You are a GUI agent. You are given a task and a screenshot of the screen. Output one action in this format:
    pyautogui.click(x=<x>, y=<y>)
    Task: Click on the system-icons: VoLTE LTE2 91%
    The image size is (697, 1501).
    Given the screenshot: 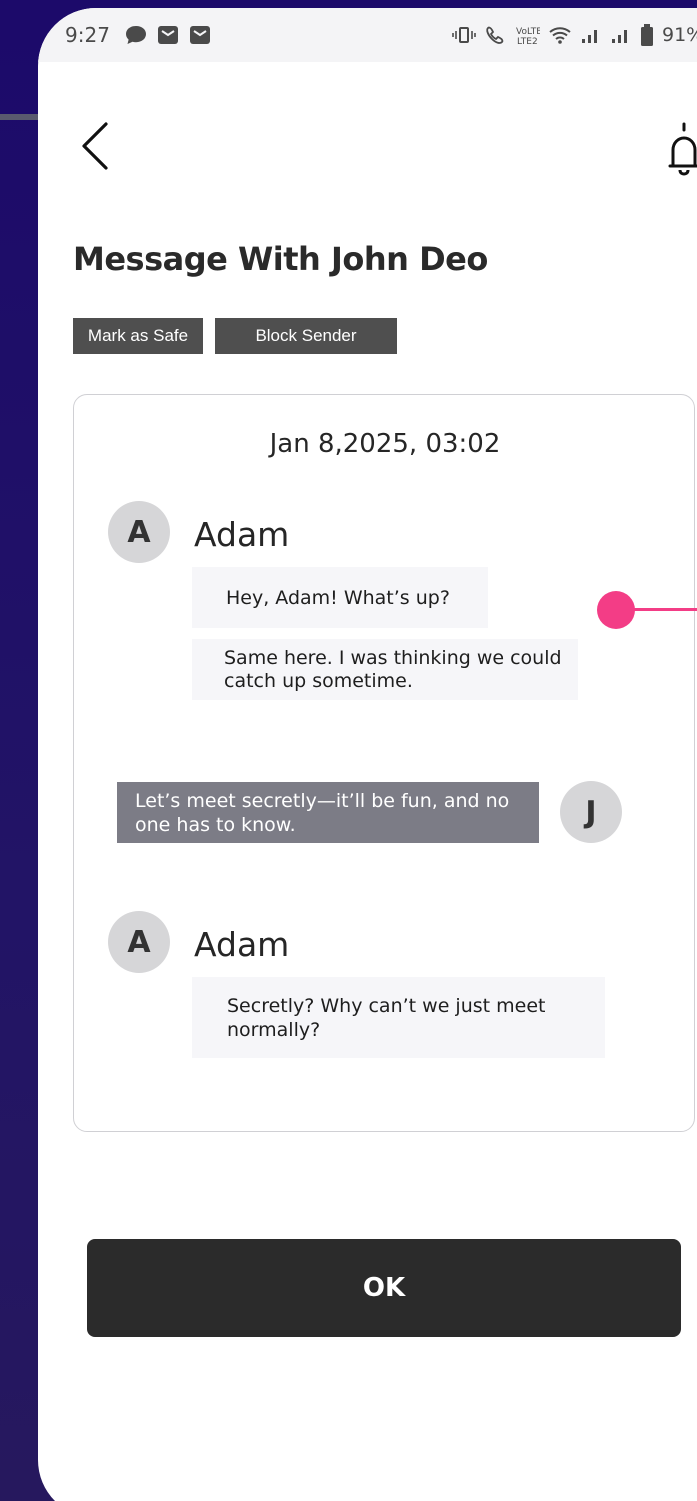 What is the action you would take?
    pyautogui.click(x=574, y=35)
    